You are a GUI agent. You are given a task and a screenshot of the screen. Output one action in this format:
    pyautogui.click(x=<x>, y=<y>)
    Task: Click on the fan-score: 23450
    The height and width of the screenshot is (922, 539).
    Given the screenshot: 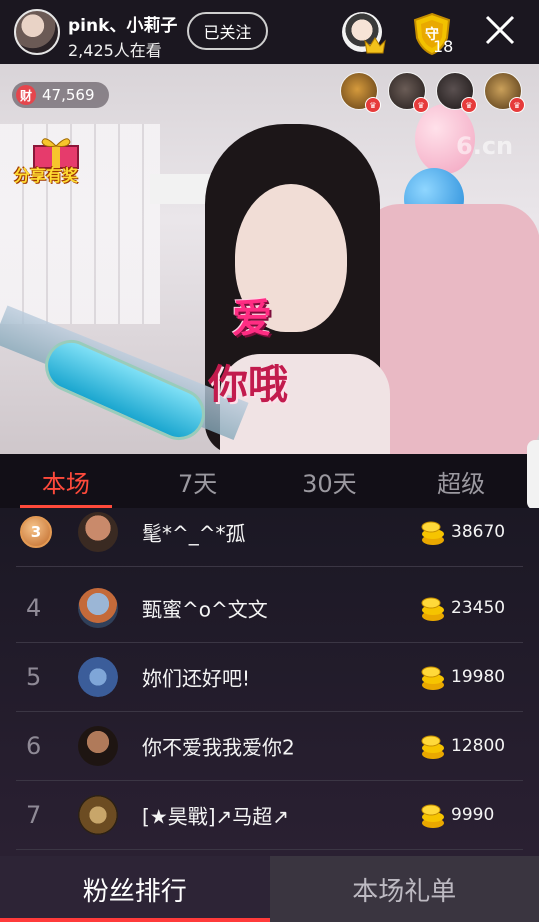 What is the action you would take?
    pyautogui.click(x=478, y=608)
    